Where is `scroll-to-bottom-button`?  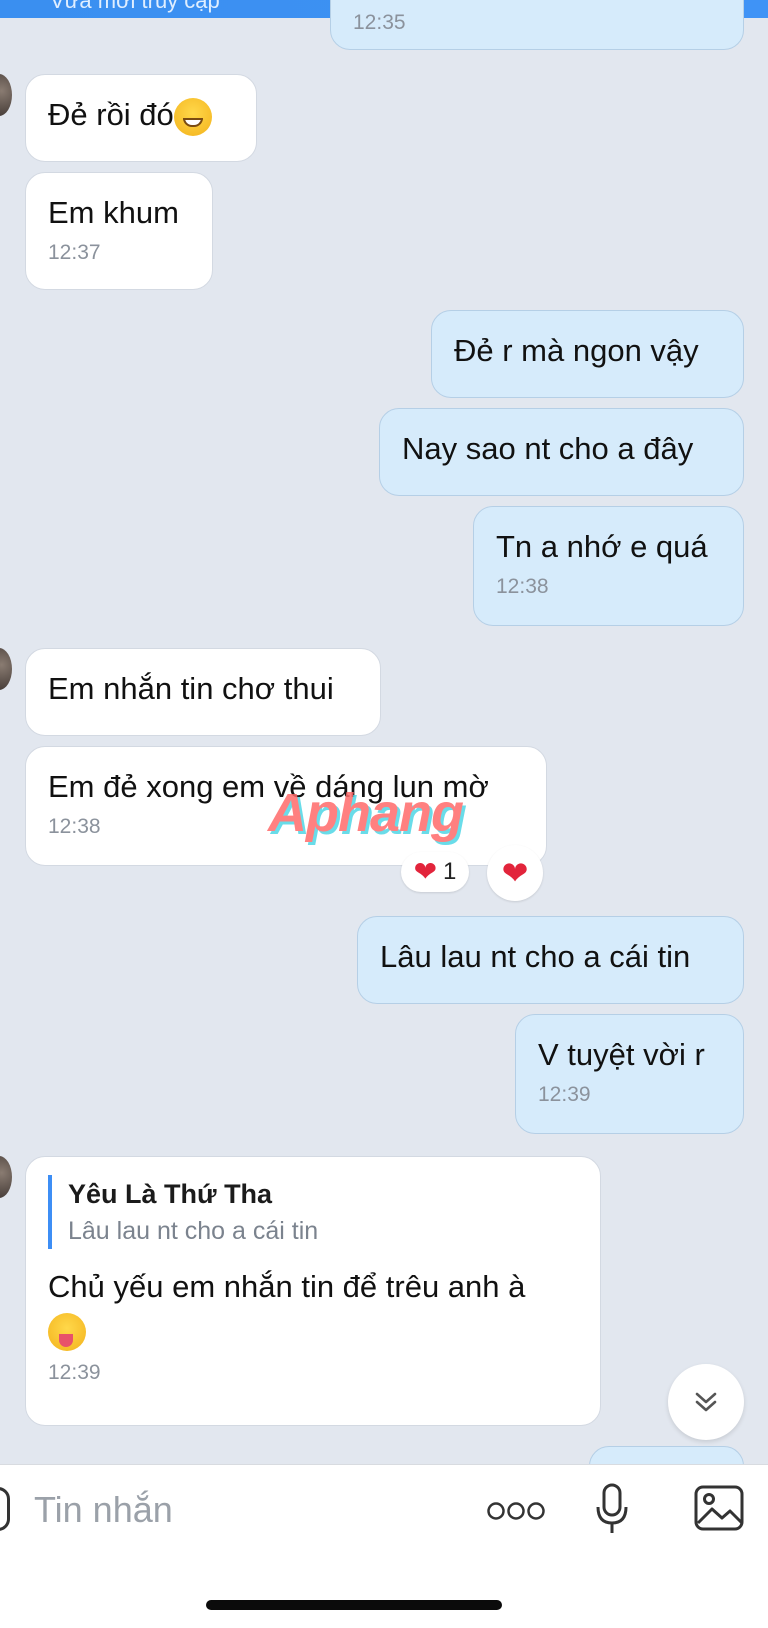 scroll-to-bottom-button is located at coordinates (706, 1402).